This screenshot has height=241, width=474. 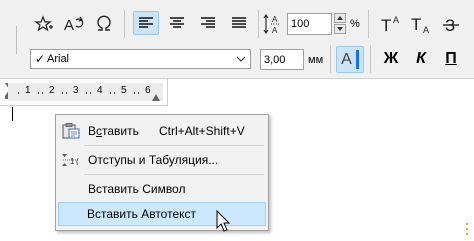 I want to click on align-center-icon, so click(x=177, y=23).